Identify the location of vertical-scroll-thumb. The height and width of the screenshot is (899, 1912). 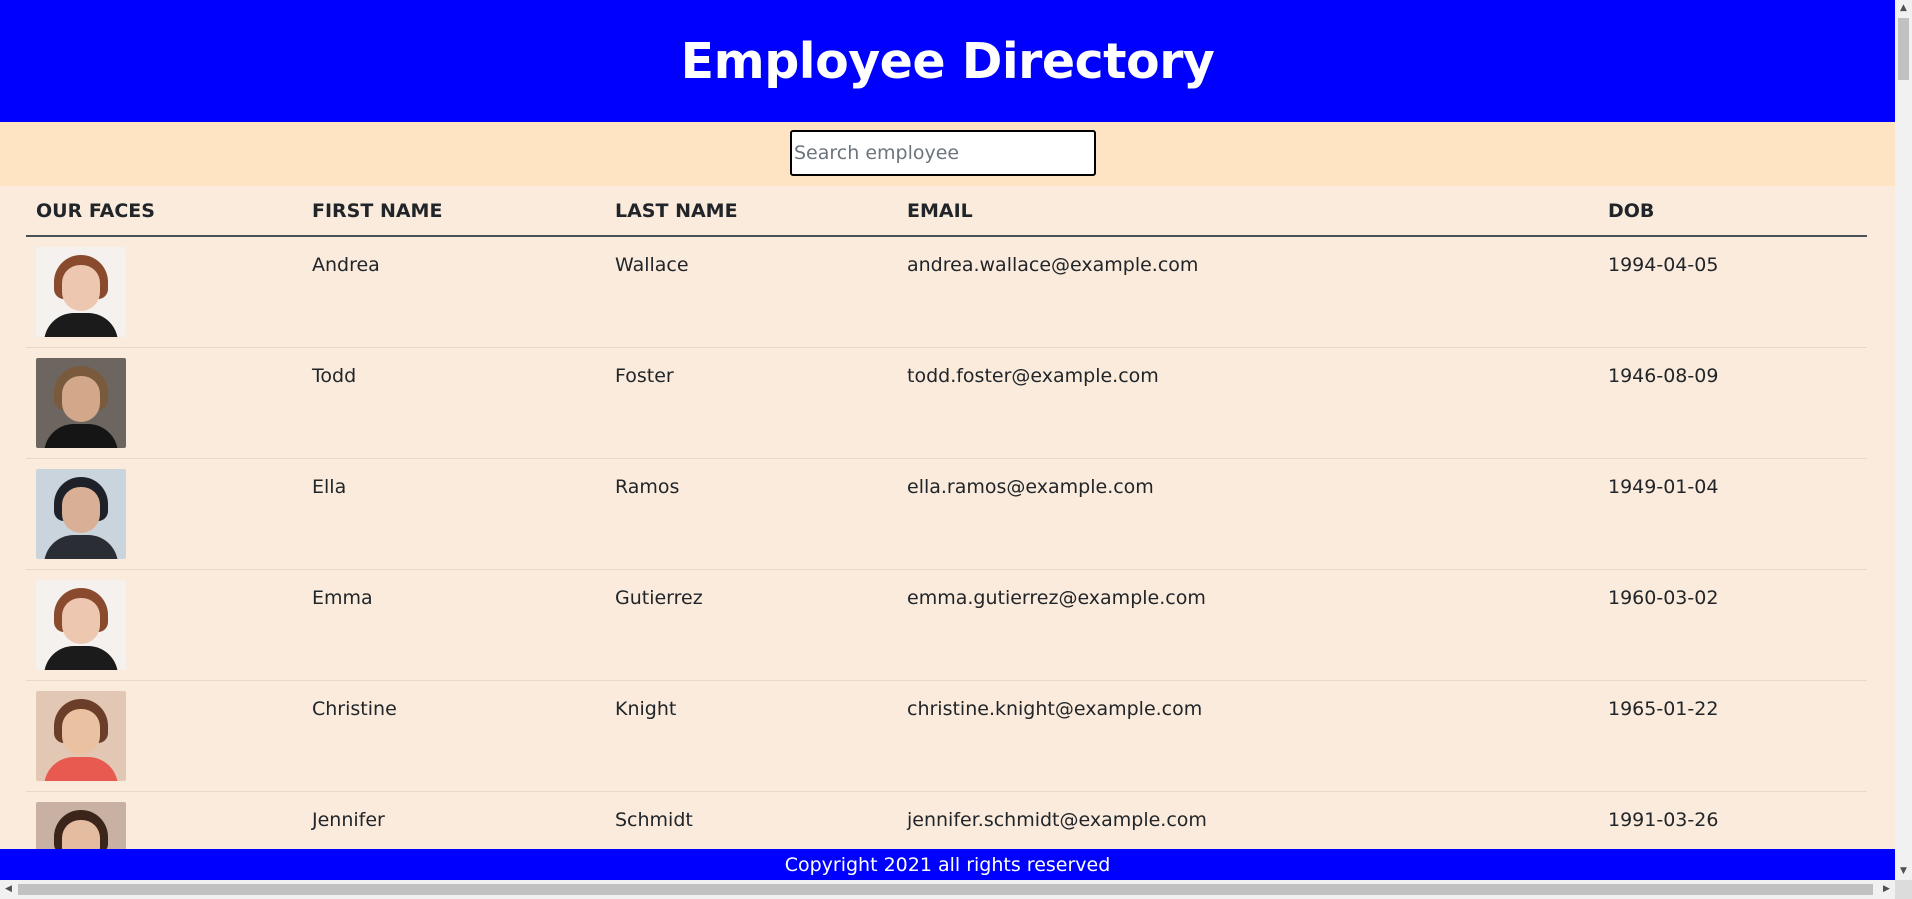
(1903, 49).